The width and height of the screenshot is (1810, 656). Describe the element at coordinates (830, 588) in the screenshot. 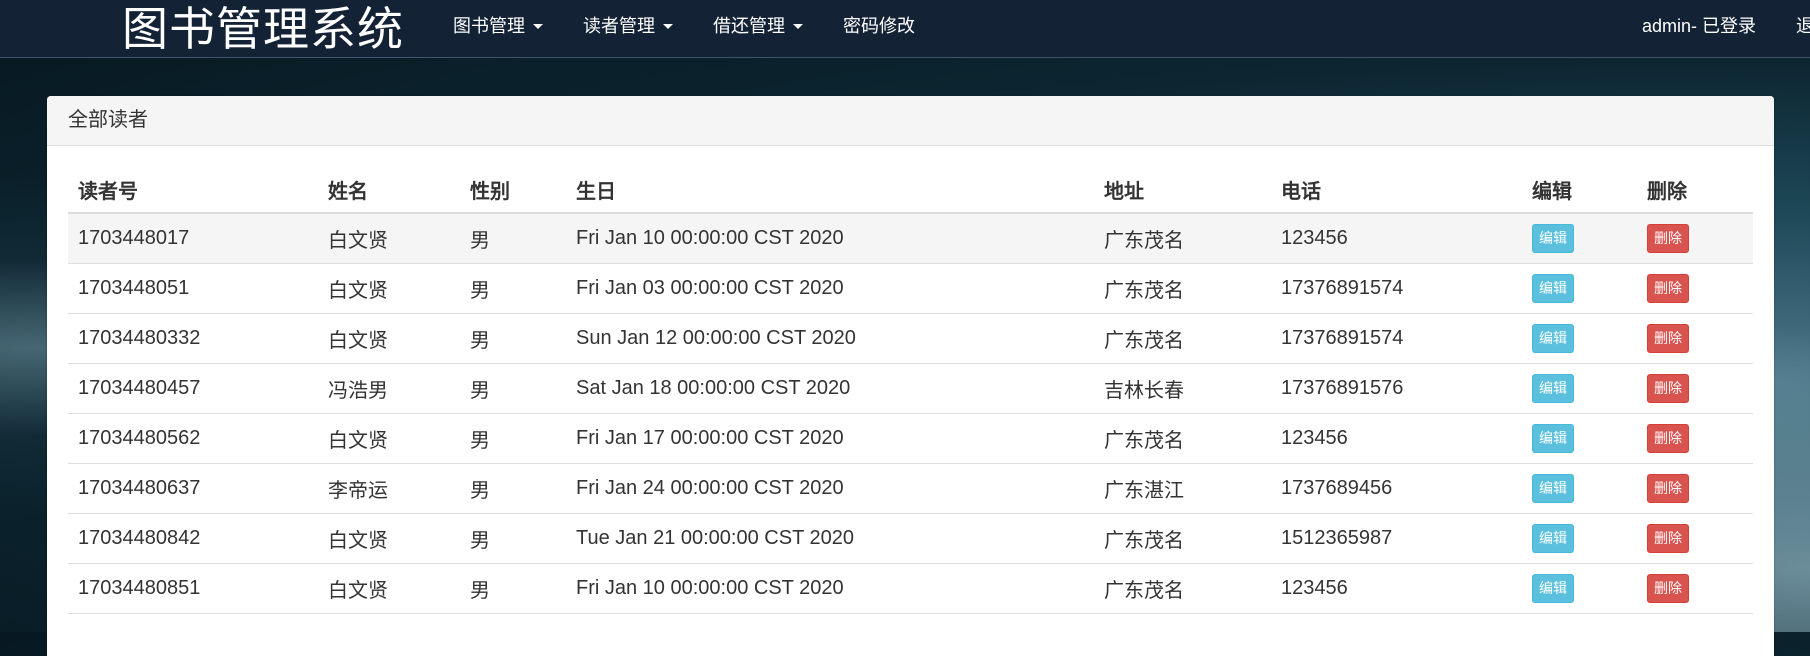

I see `birthday-cell: Fri Jan 10 00:00:00 CST 2020` at that location.